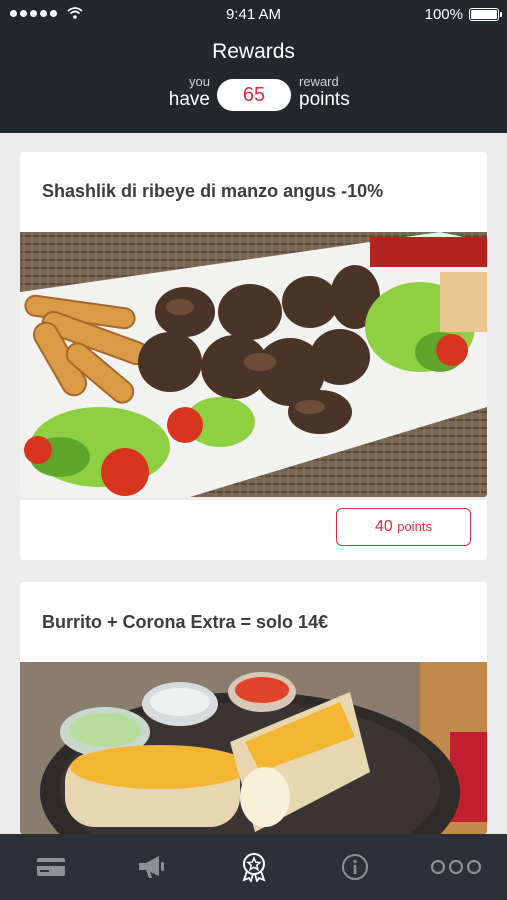  What do you see at coordinates (189, 99) in the screenshot?
I see `have-label: have` at bounding box center [189, 99].